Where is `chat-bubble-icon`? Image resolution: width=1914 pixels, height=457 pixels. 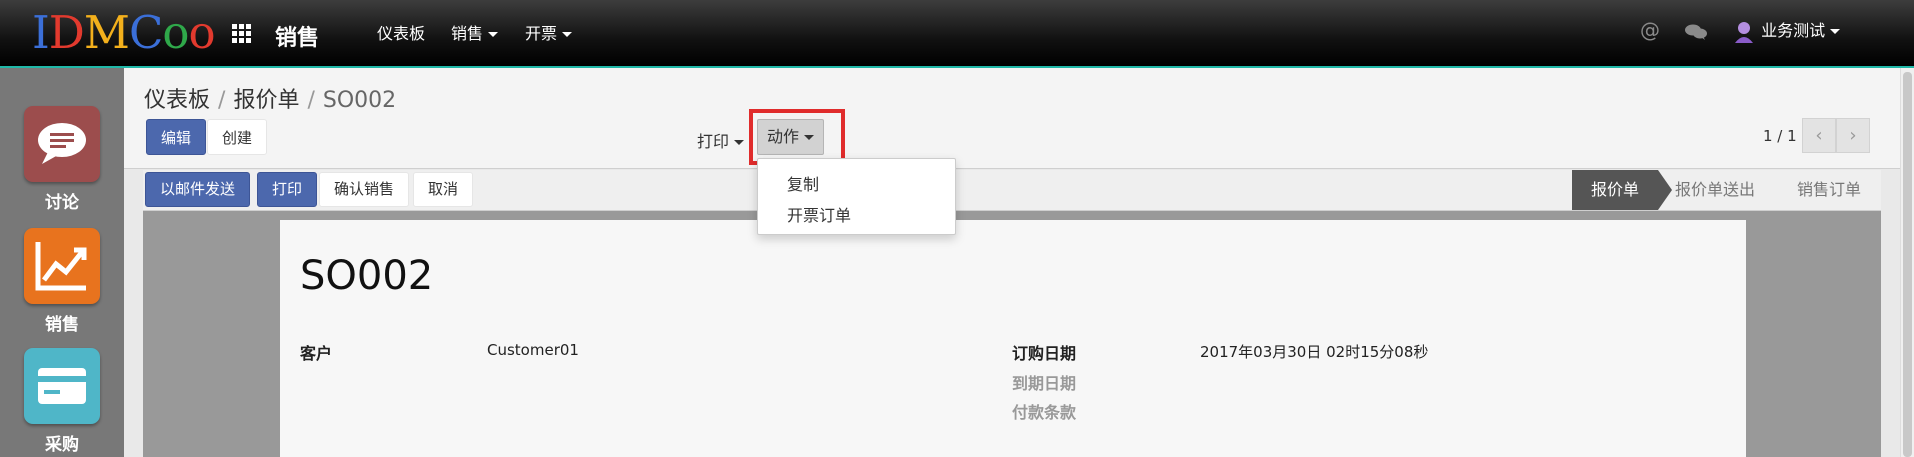 chat-bubble-icon is located at coordinates (62, 143).